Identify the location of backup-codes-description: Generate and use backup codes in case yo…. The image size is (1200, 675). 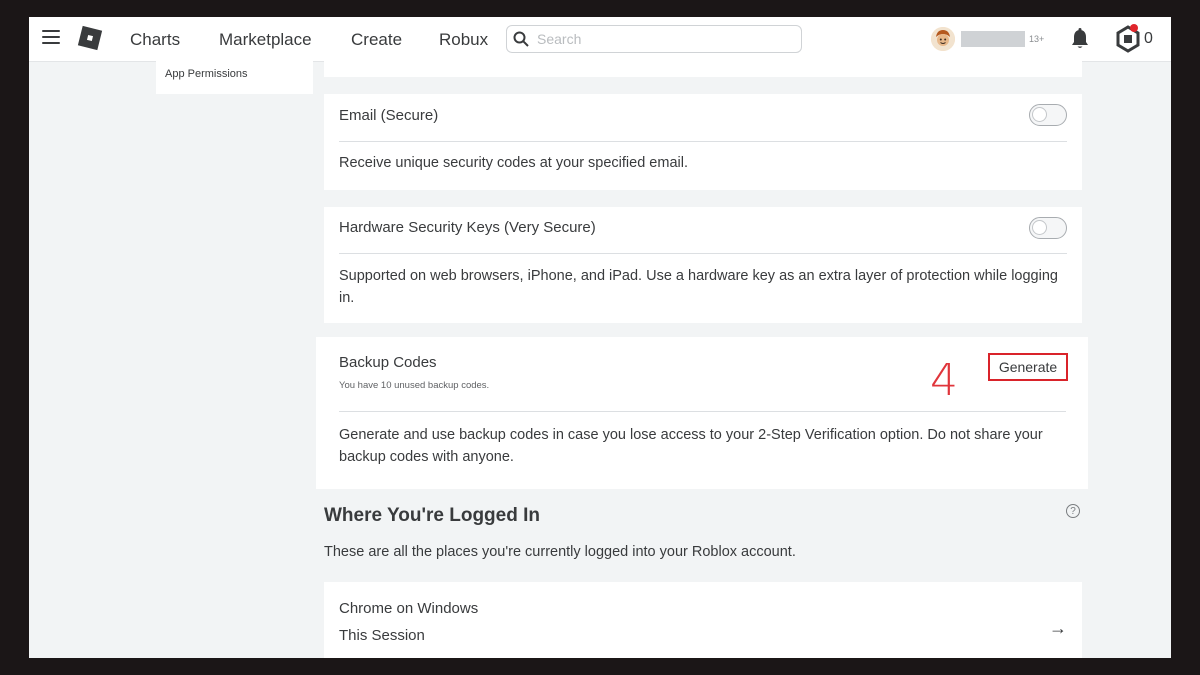
(691, 446).